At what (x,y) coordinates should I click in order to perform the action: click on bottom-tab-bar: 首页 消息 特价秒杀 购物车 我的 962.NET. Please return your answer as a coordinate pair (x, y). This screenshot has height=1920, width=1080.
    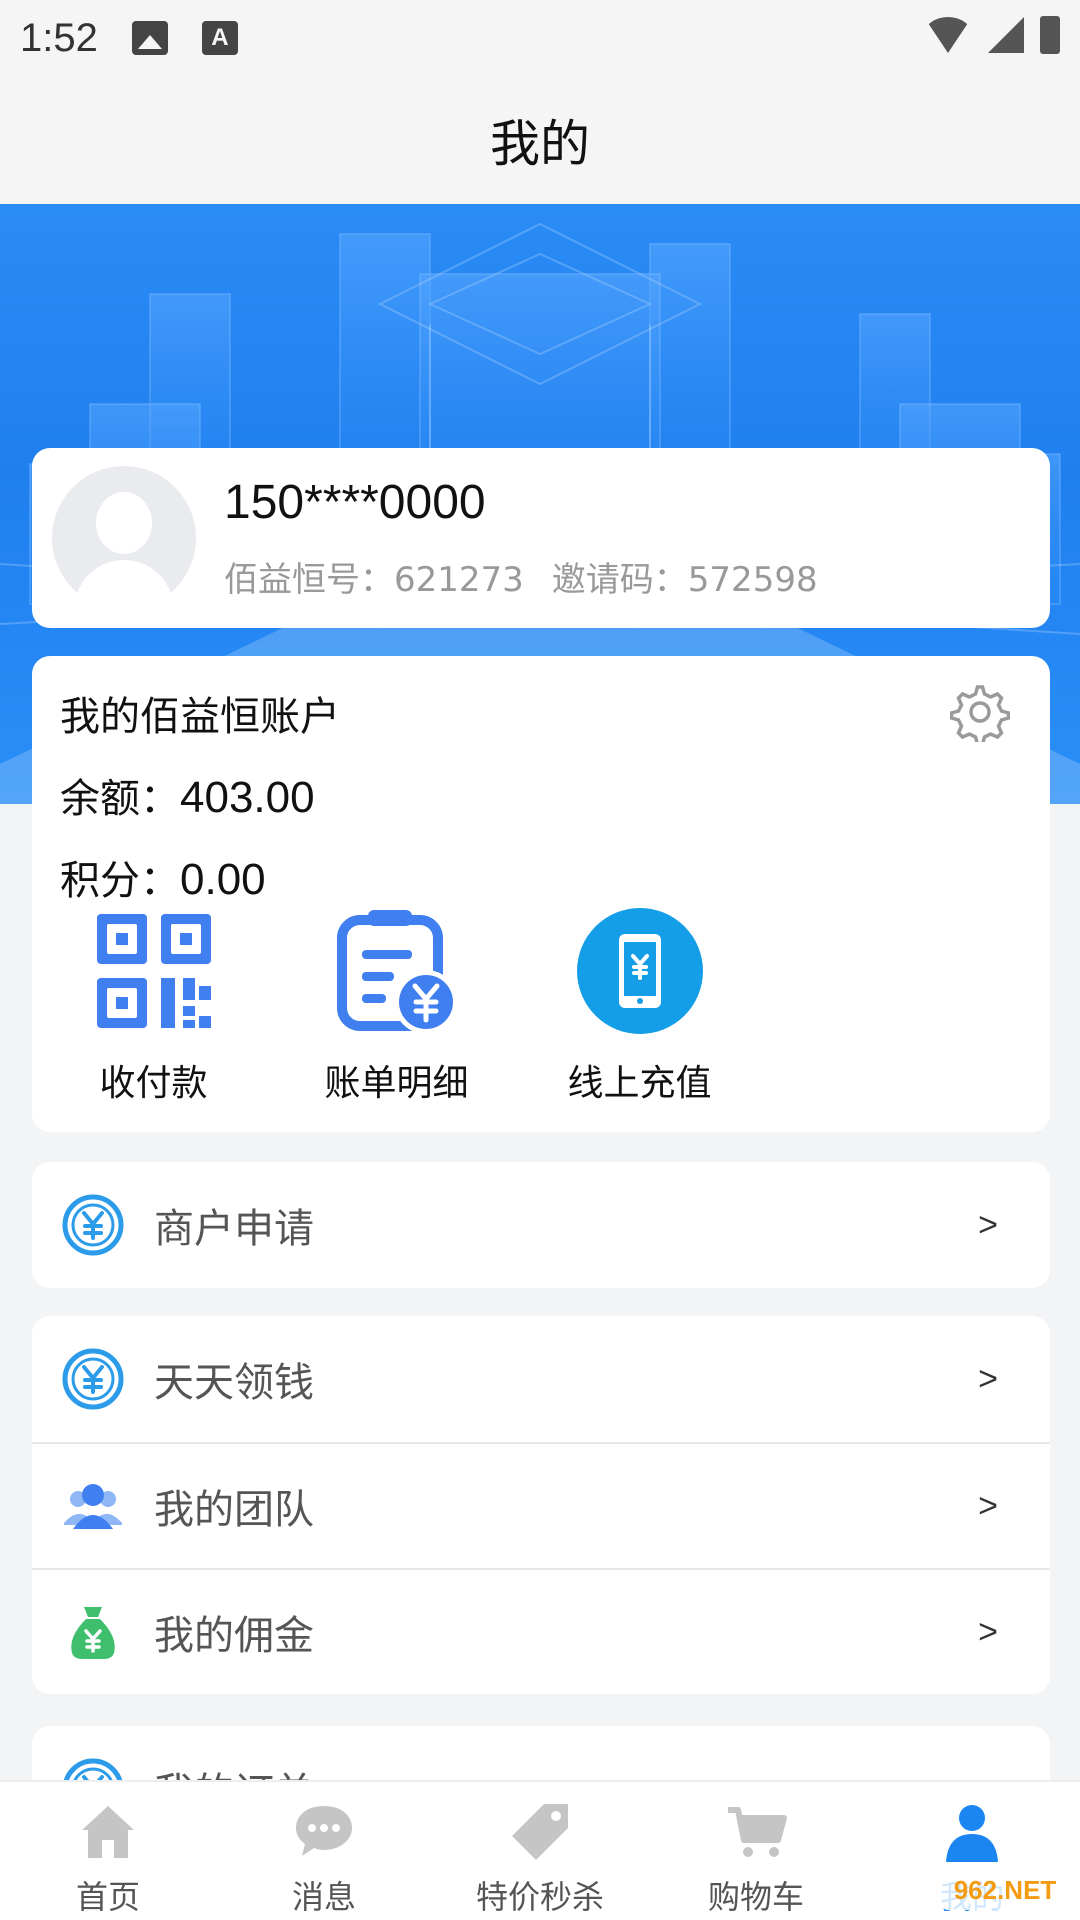
    Looking at the image, I should click on (540, 1850).